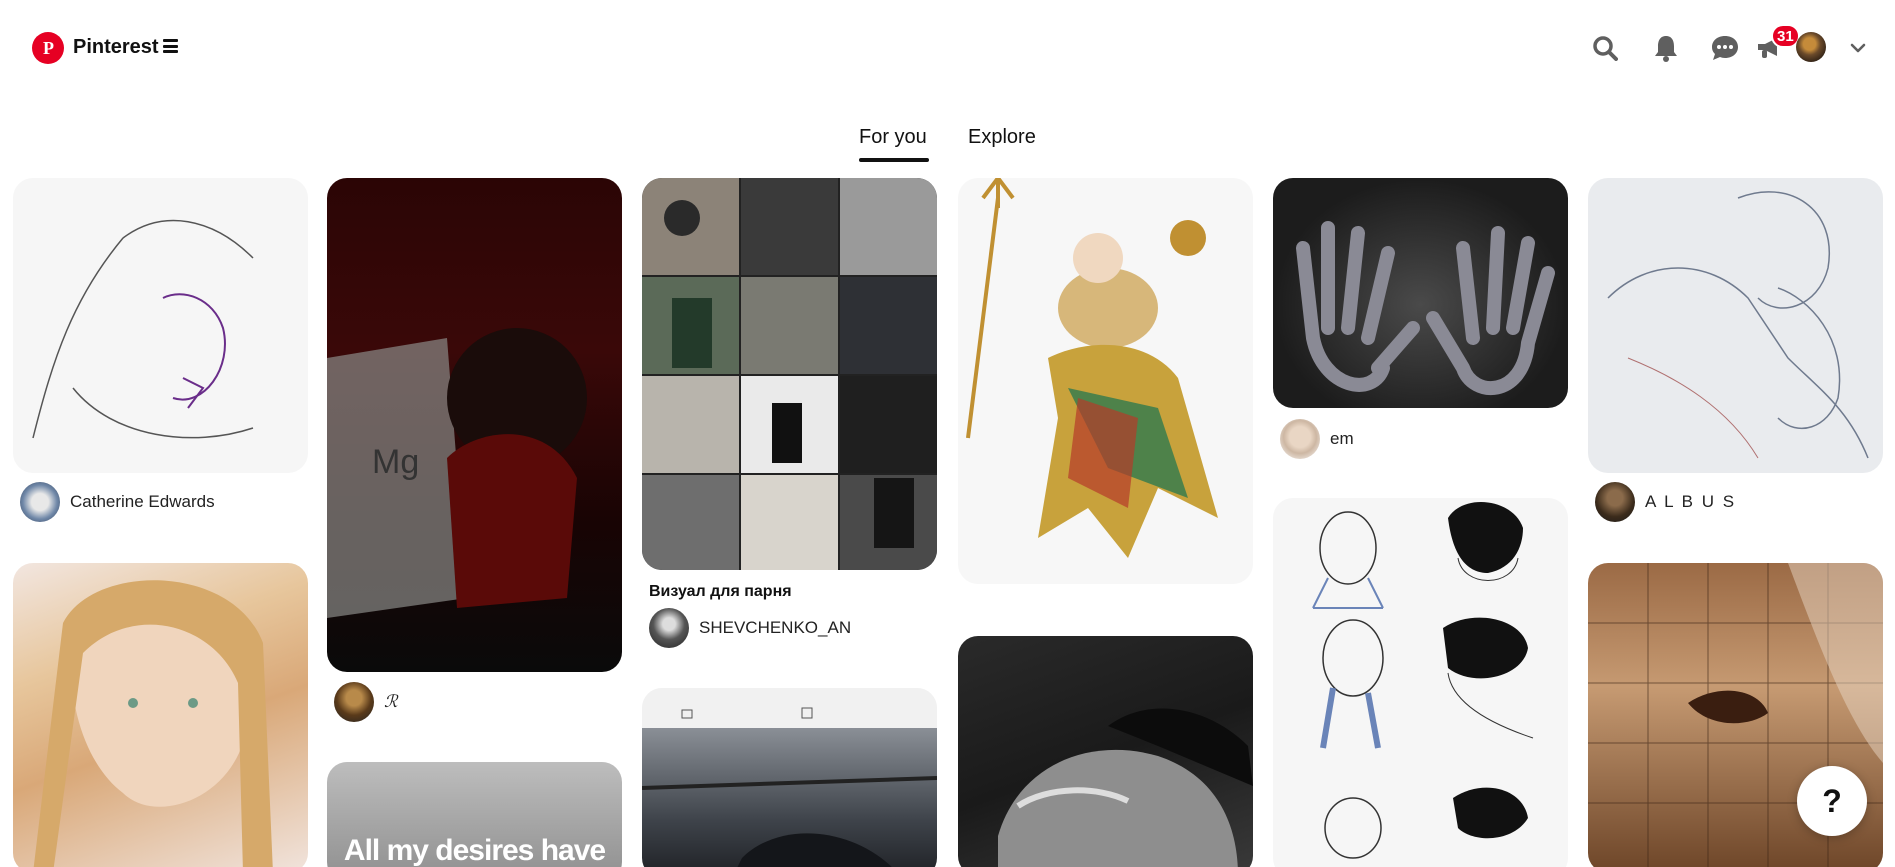 Image resolution: width=1895 pixels, height=867 pixels. I want to click on pin-image-deity-art, so click(1105, 381).